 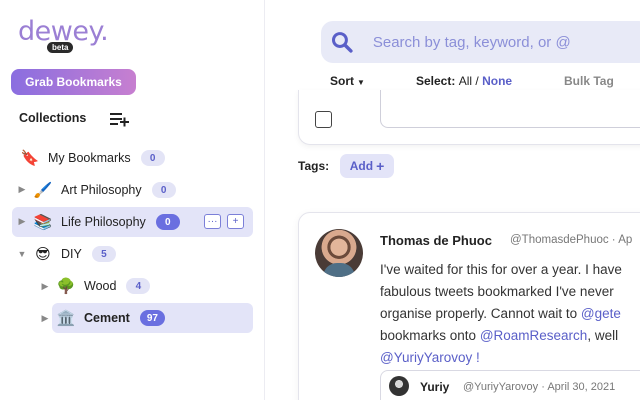 What do you see at coordinates (22, 254) in the screenshot?
I see `collapse-caret-icon: ▼` at bounding box center [22, 254].